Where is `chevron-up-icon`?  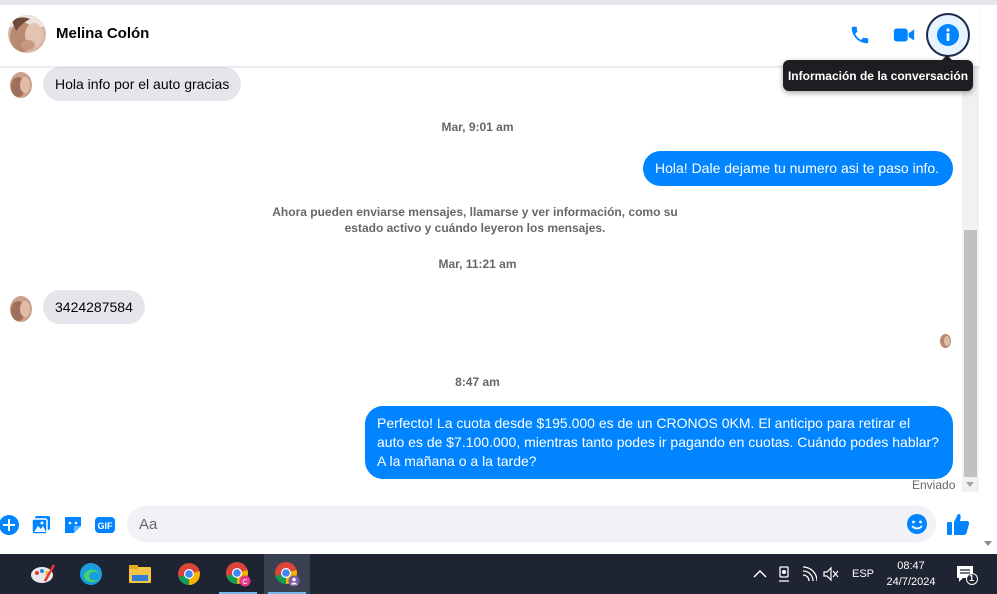 chevron-up-icon is located at coordinates (760, 573).